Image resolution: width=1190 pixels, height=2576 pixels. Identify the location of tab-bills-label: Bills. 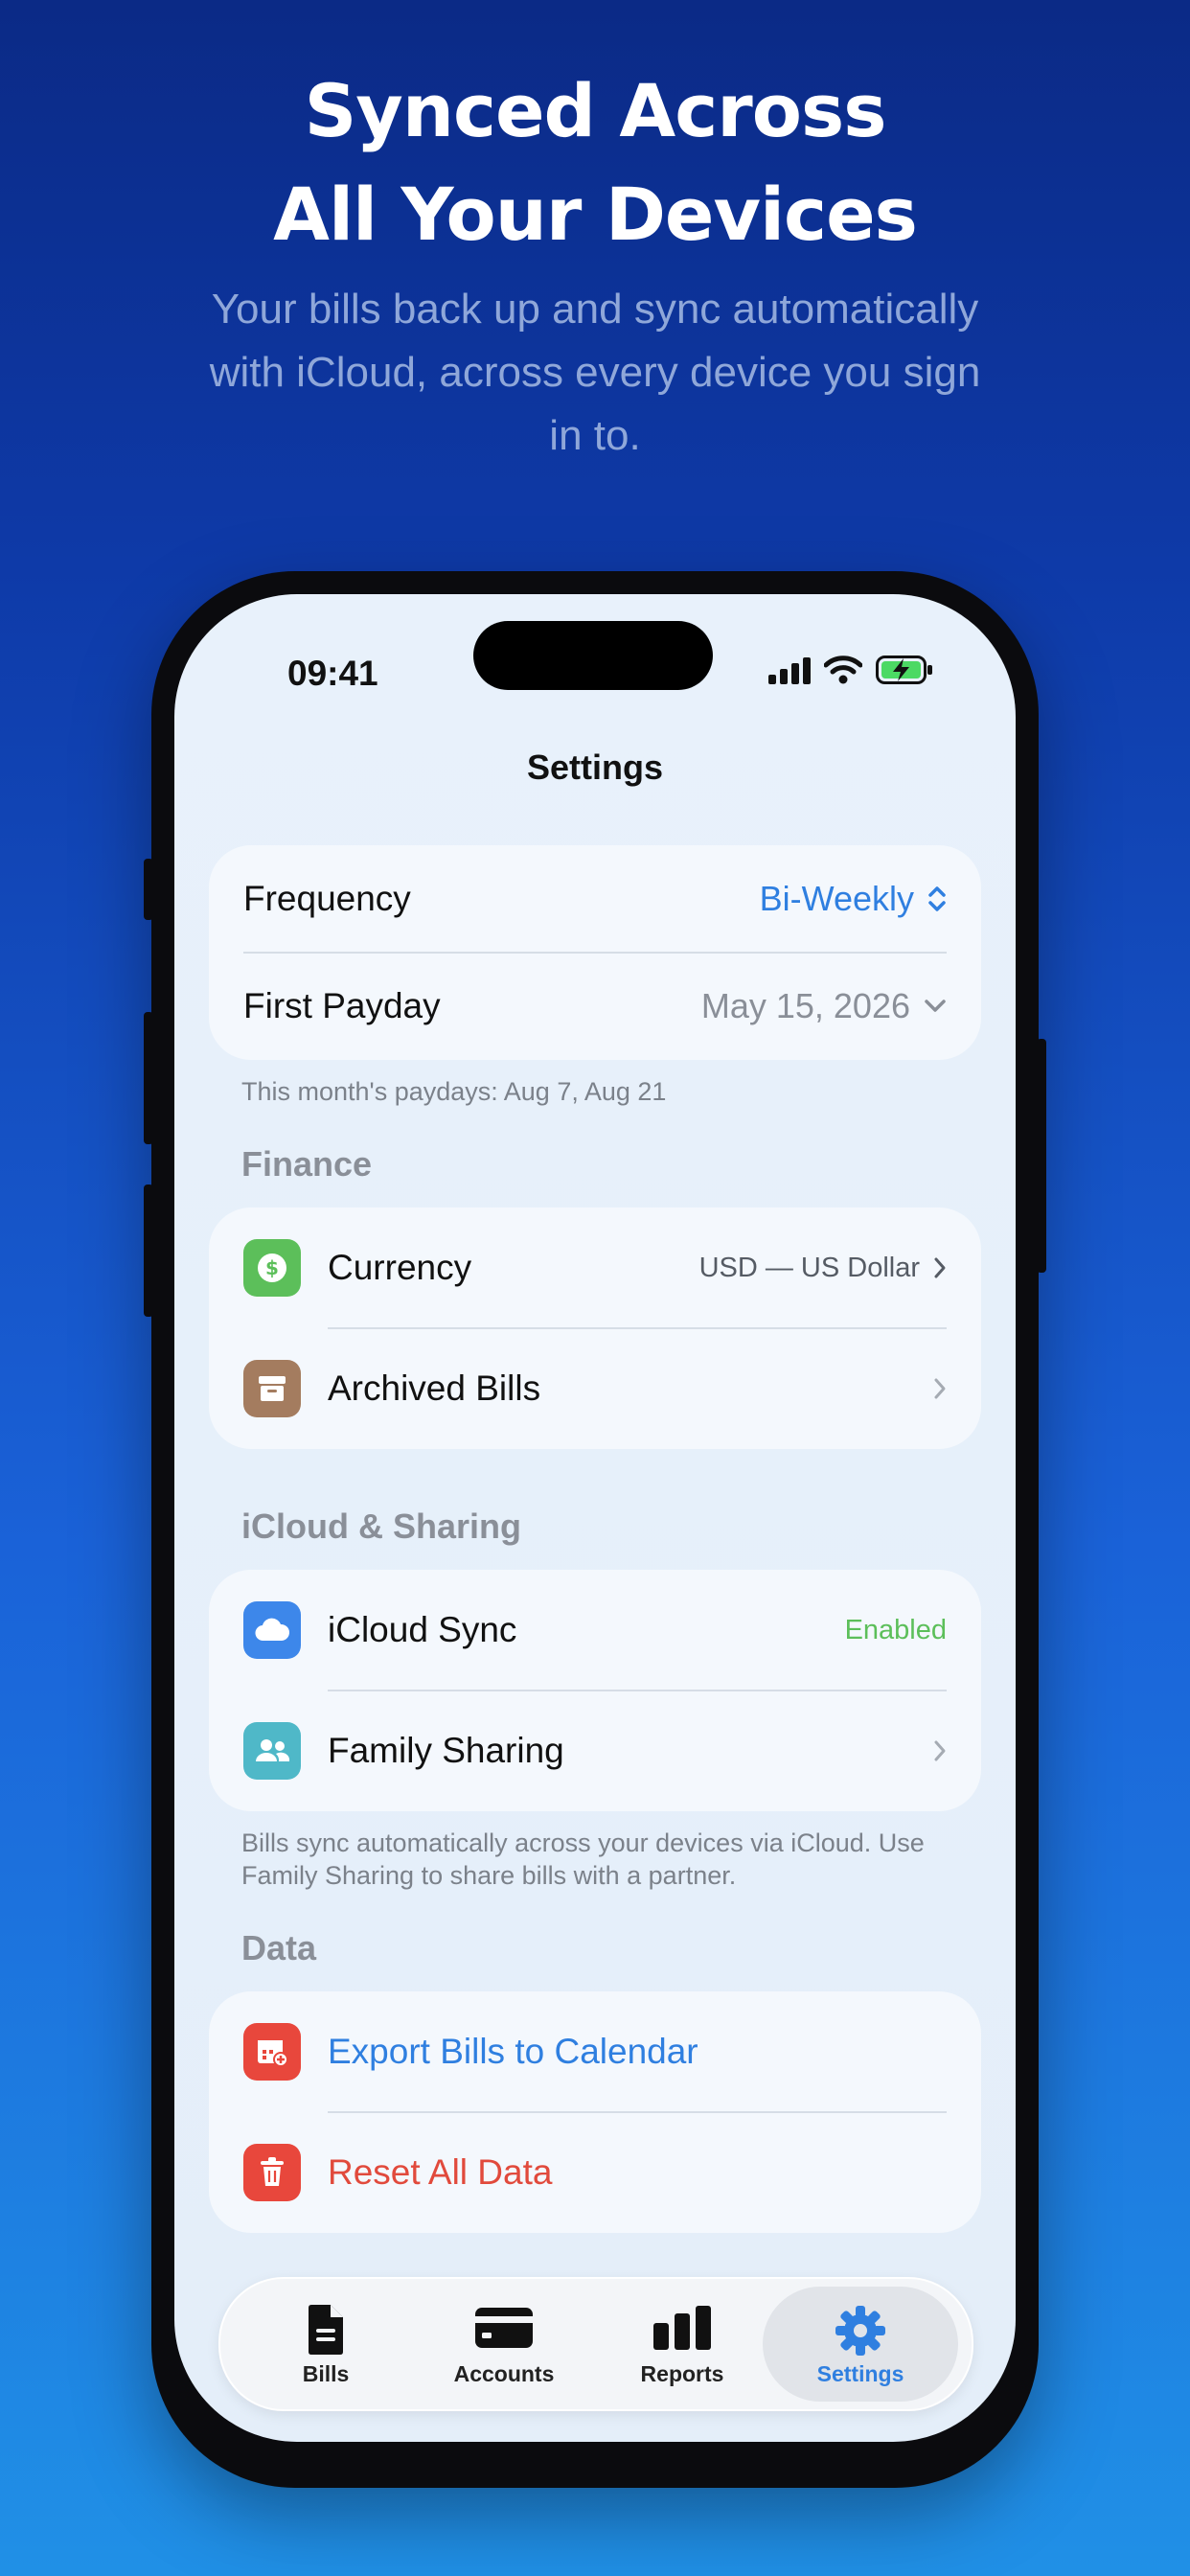
(326, 2373).